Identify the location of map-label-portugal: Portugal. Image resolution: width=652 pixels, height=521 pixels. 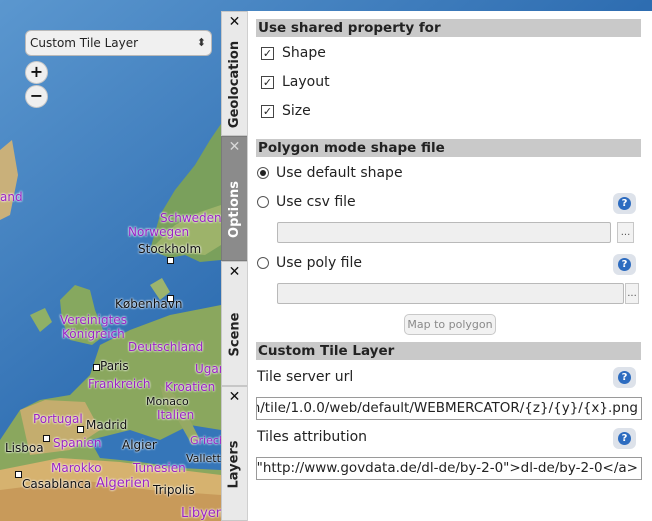
(58, 419).